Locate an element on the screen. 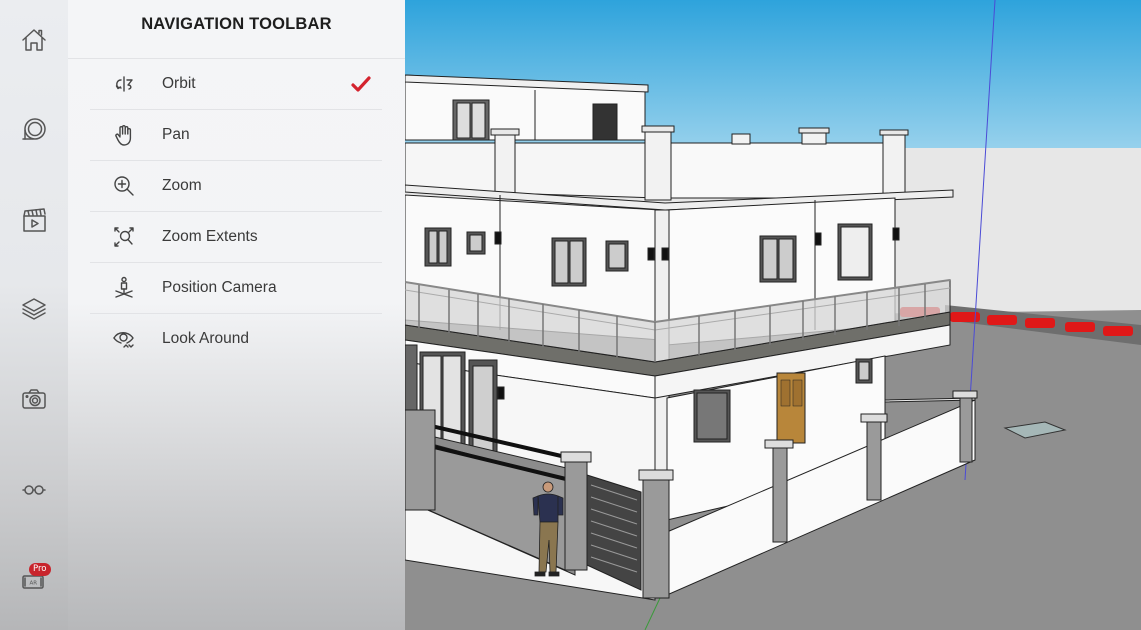  nav-item-orbit: Orbit is located at coordinates (236, 84).